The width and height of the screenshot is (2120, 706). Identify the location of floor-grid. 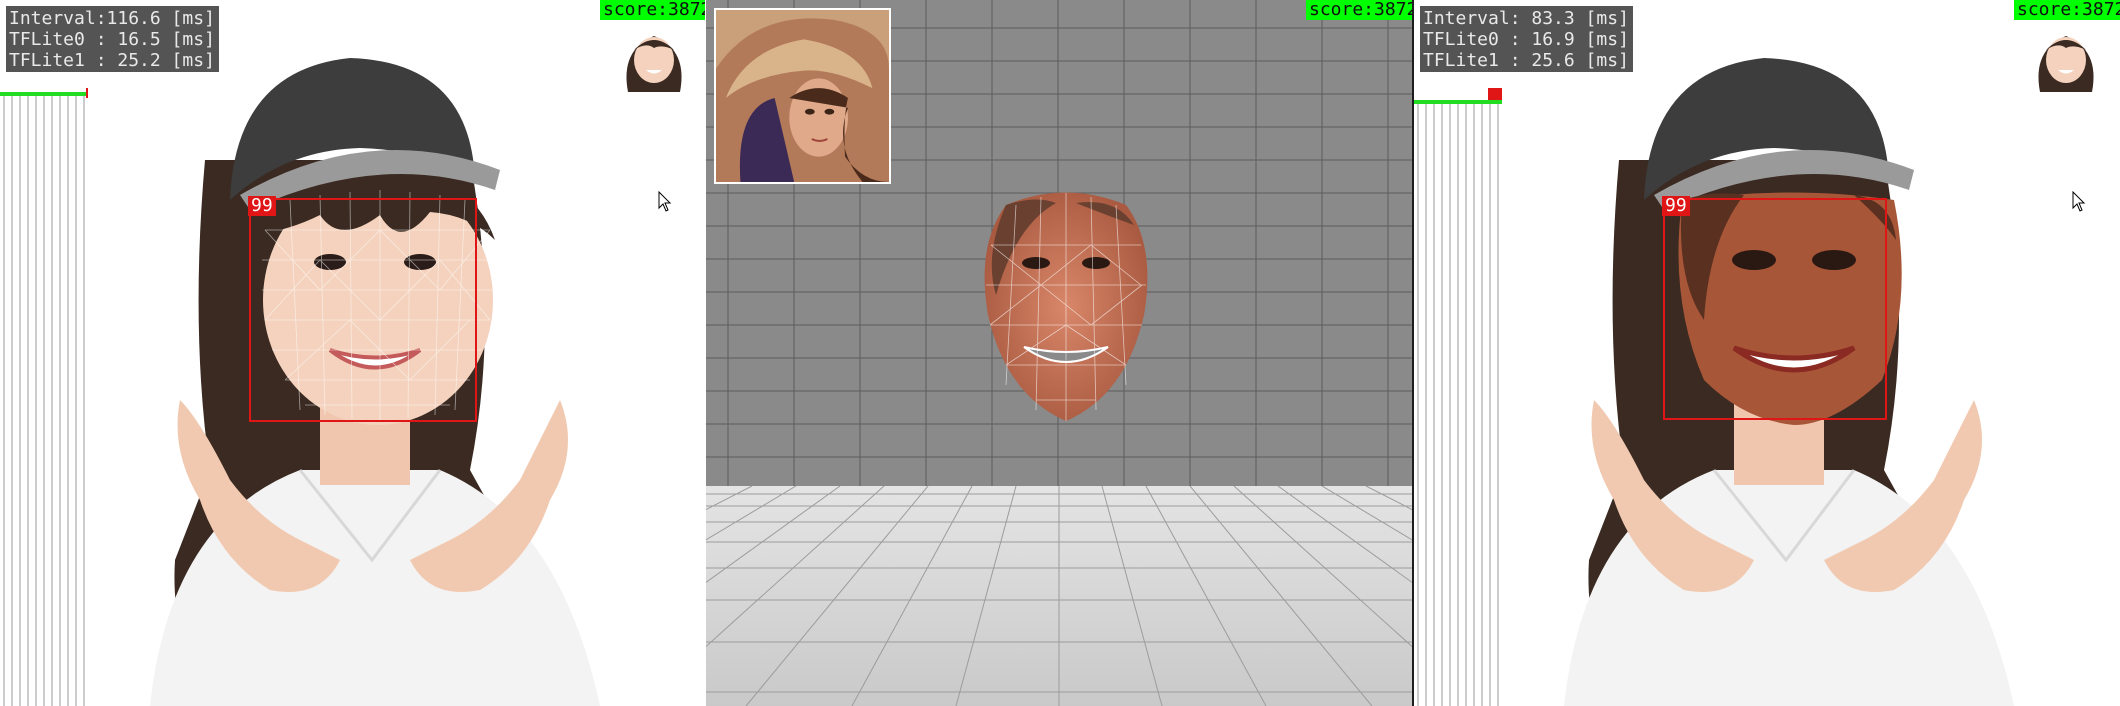
(1059, 596).